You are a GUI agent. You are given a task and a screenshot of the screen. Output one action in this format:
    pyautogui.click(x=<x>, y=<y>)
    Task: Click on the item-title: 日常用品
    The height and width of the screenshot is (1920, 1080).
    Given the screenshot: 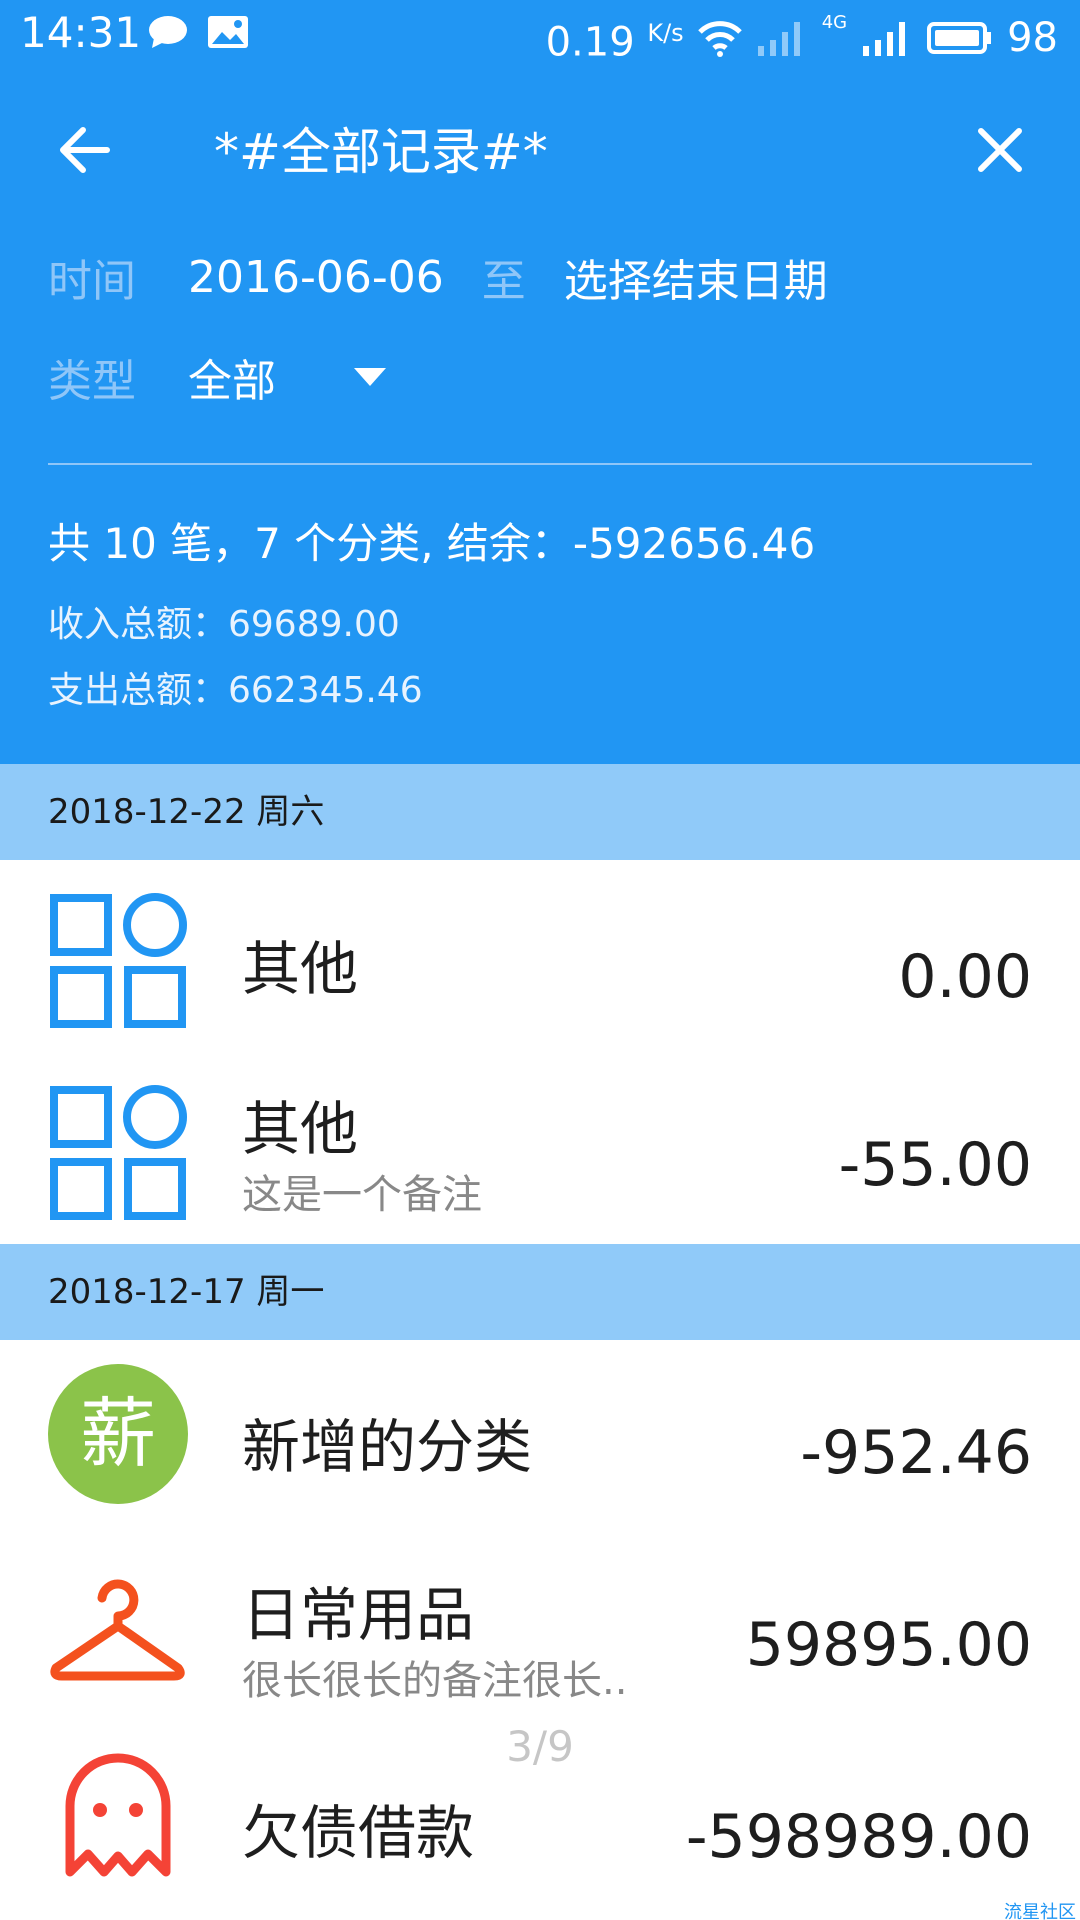 What is the action you would take?
    pyautogui.click(x=358, y=1615)
    